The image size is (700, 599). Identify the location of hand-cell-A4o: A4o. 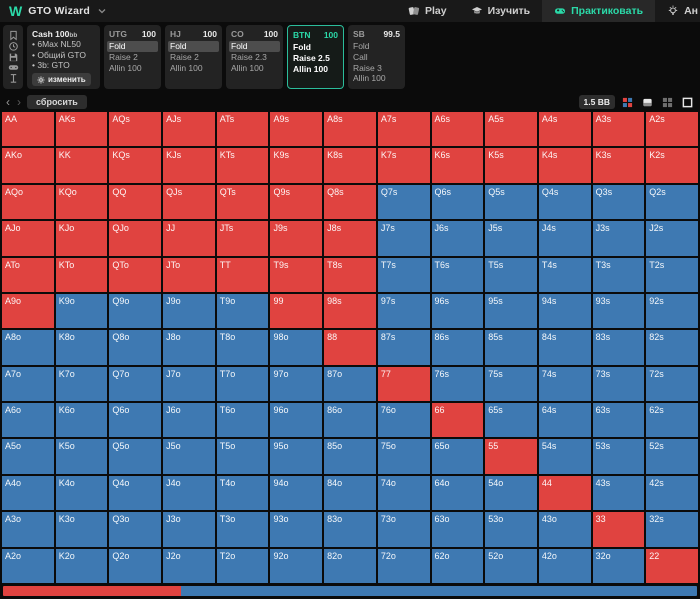
(28, 493).